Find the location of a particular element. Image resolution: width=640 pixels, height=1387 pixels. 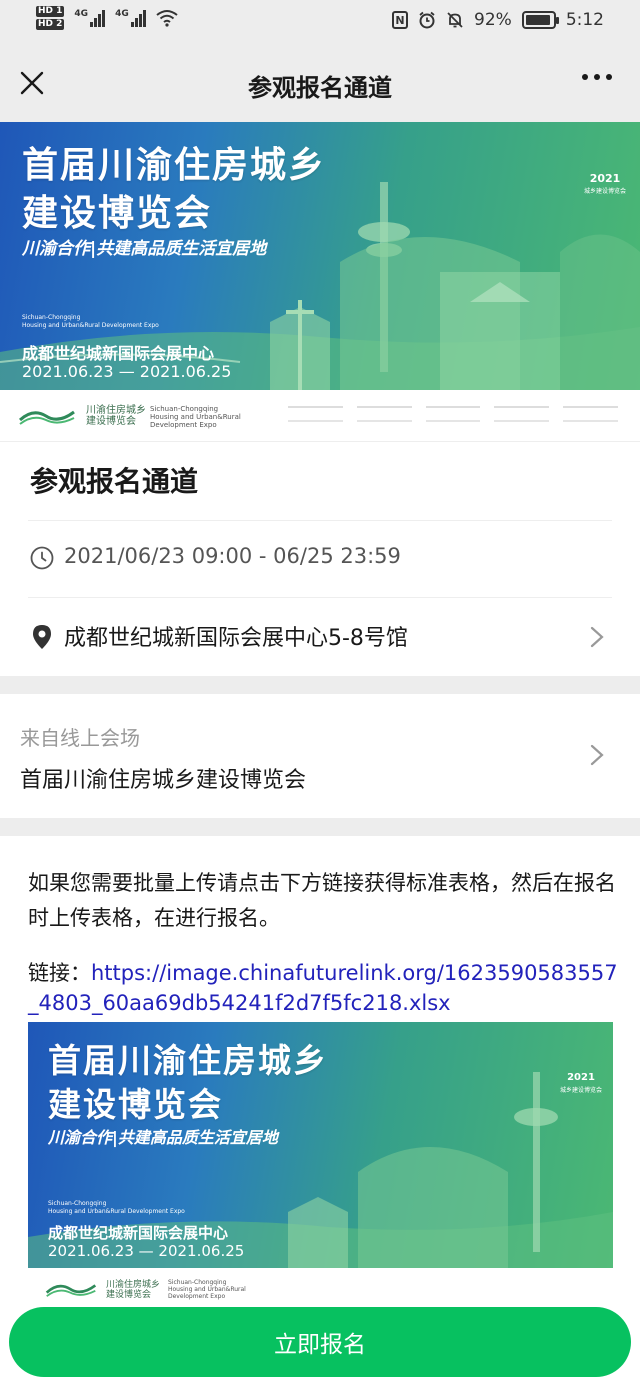

logo2-cn-line2: 建设博览会 is located at coordinates (129, 1295).